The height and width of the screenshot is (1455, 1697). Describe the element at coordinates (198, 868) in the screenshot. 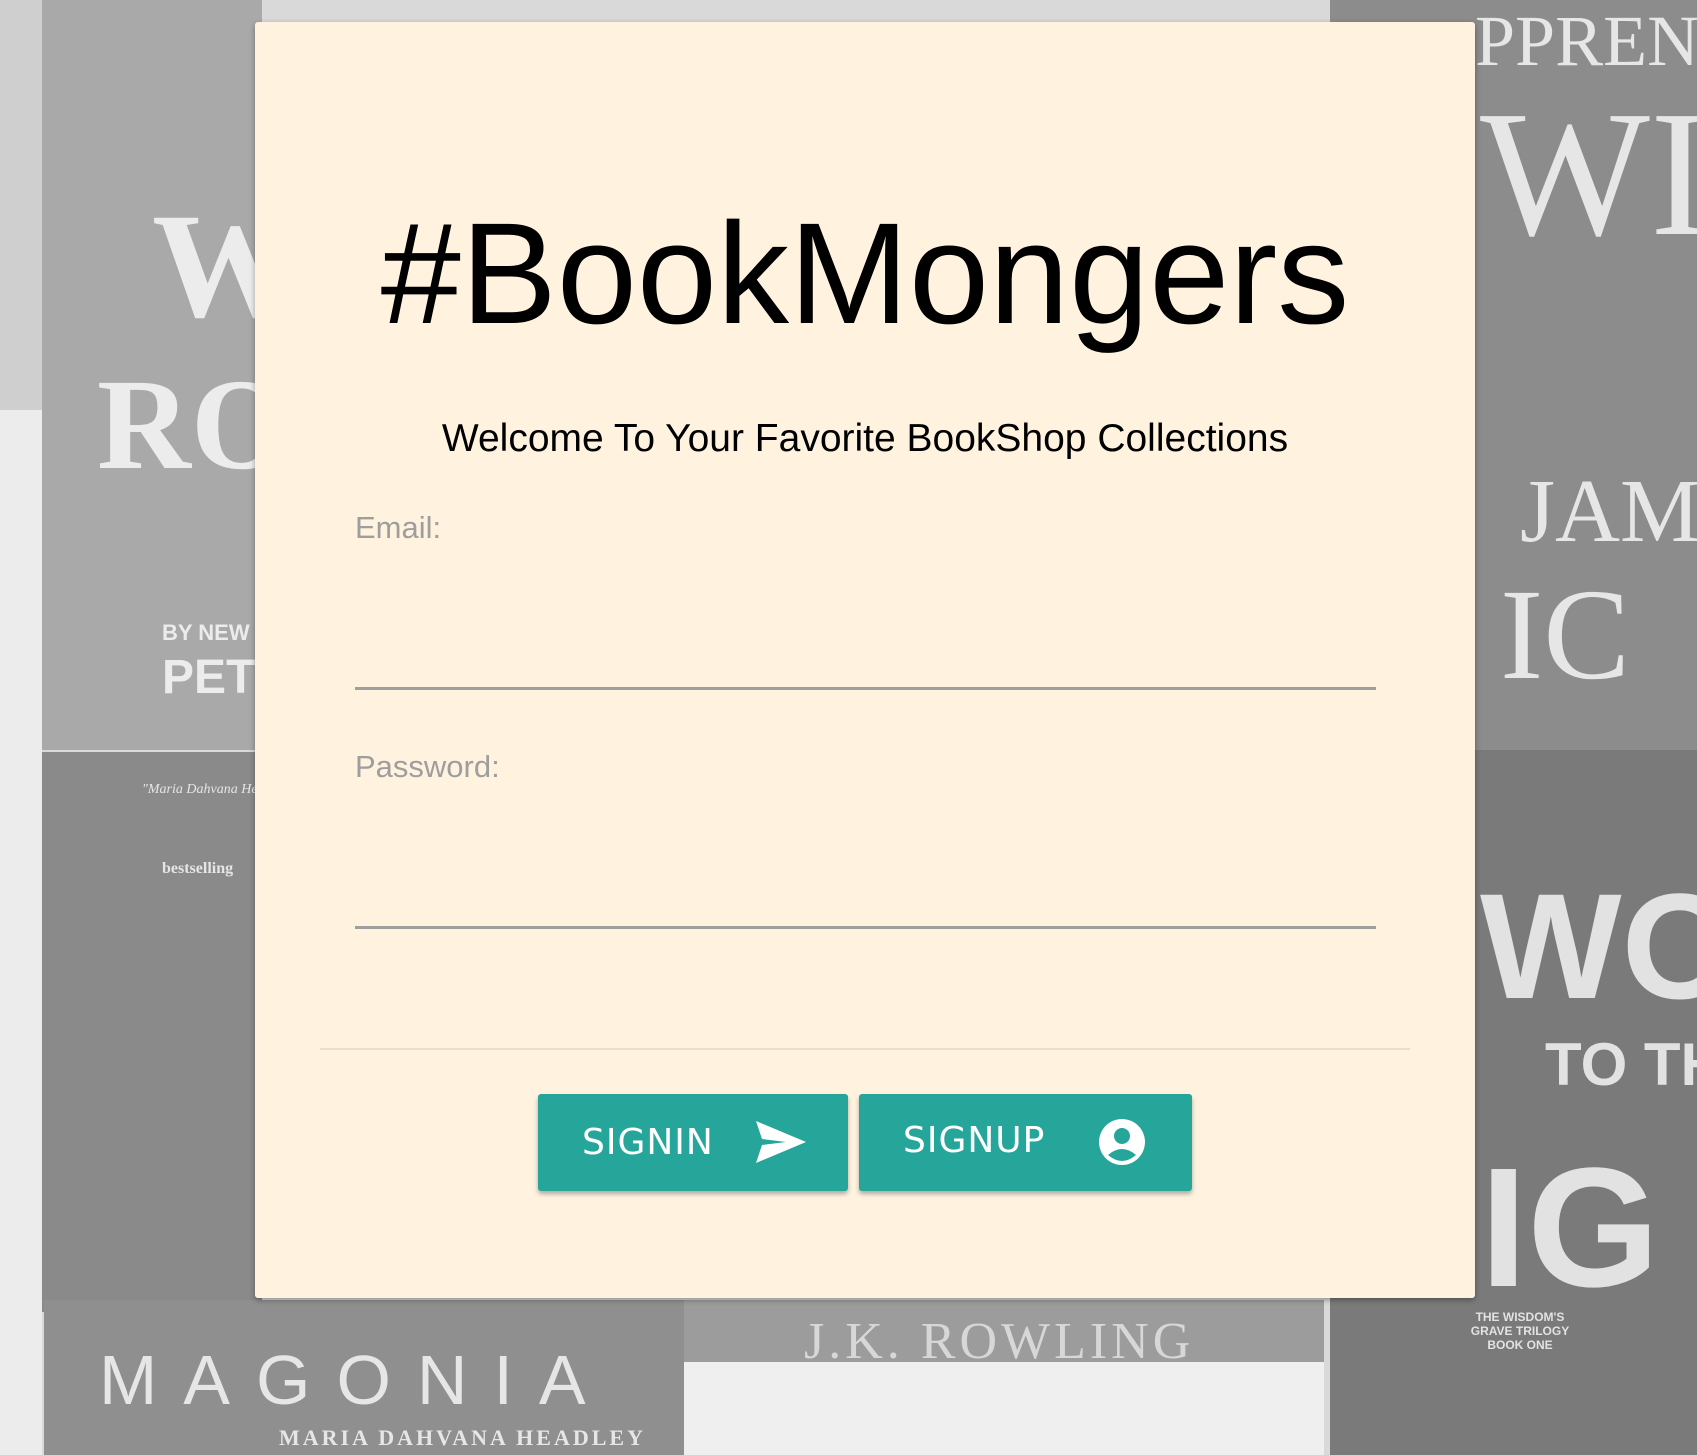

I see `cover-text: bestselling` at that location.